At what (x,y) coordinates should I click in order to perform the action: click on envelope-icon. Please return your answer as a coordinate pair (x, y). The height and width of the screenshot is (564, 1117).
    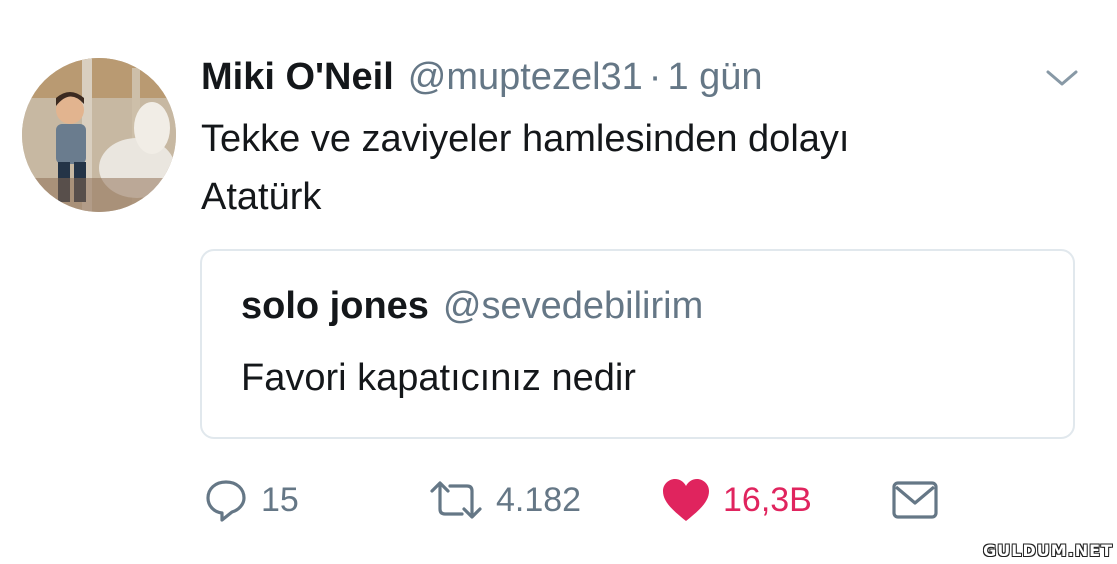
    Looking at the image, I should click on (915, 500).